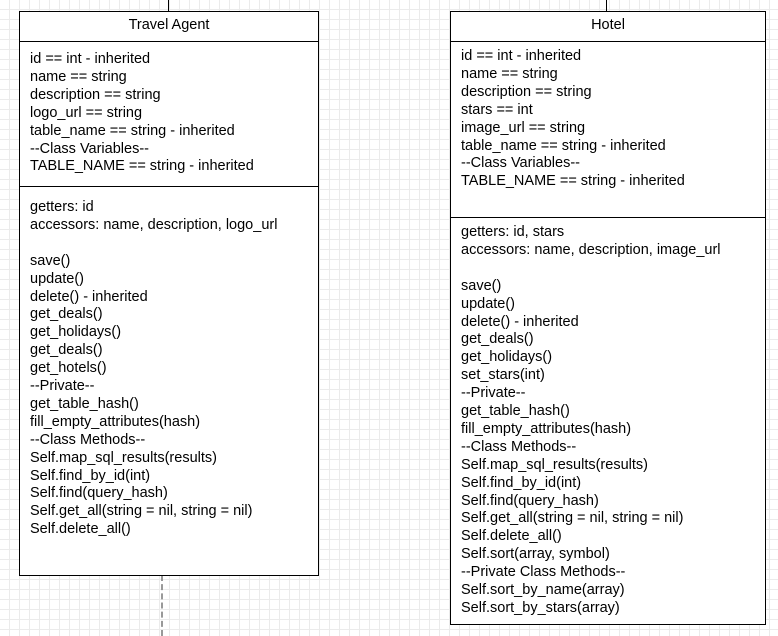  I want to click on attribute: stars == int, so click(497, 109).